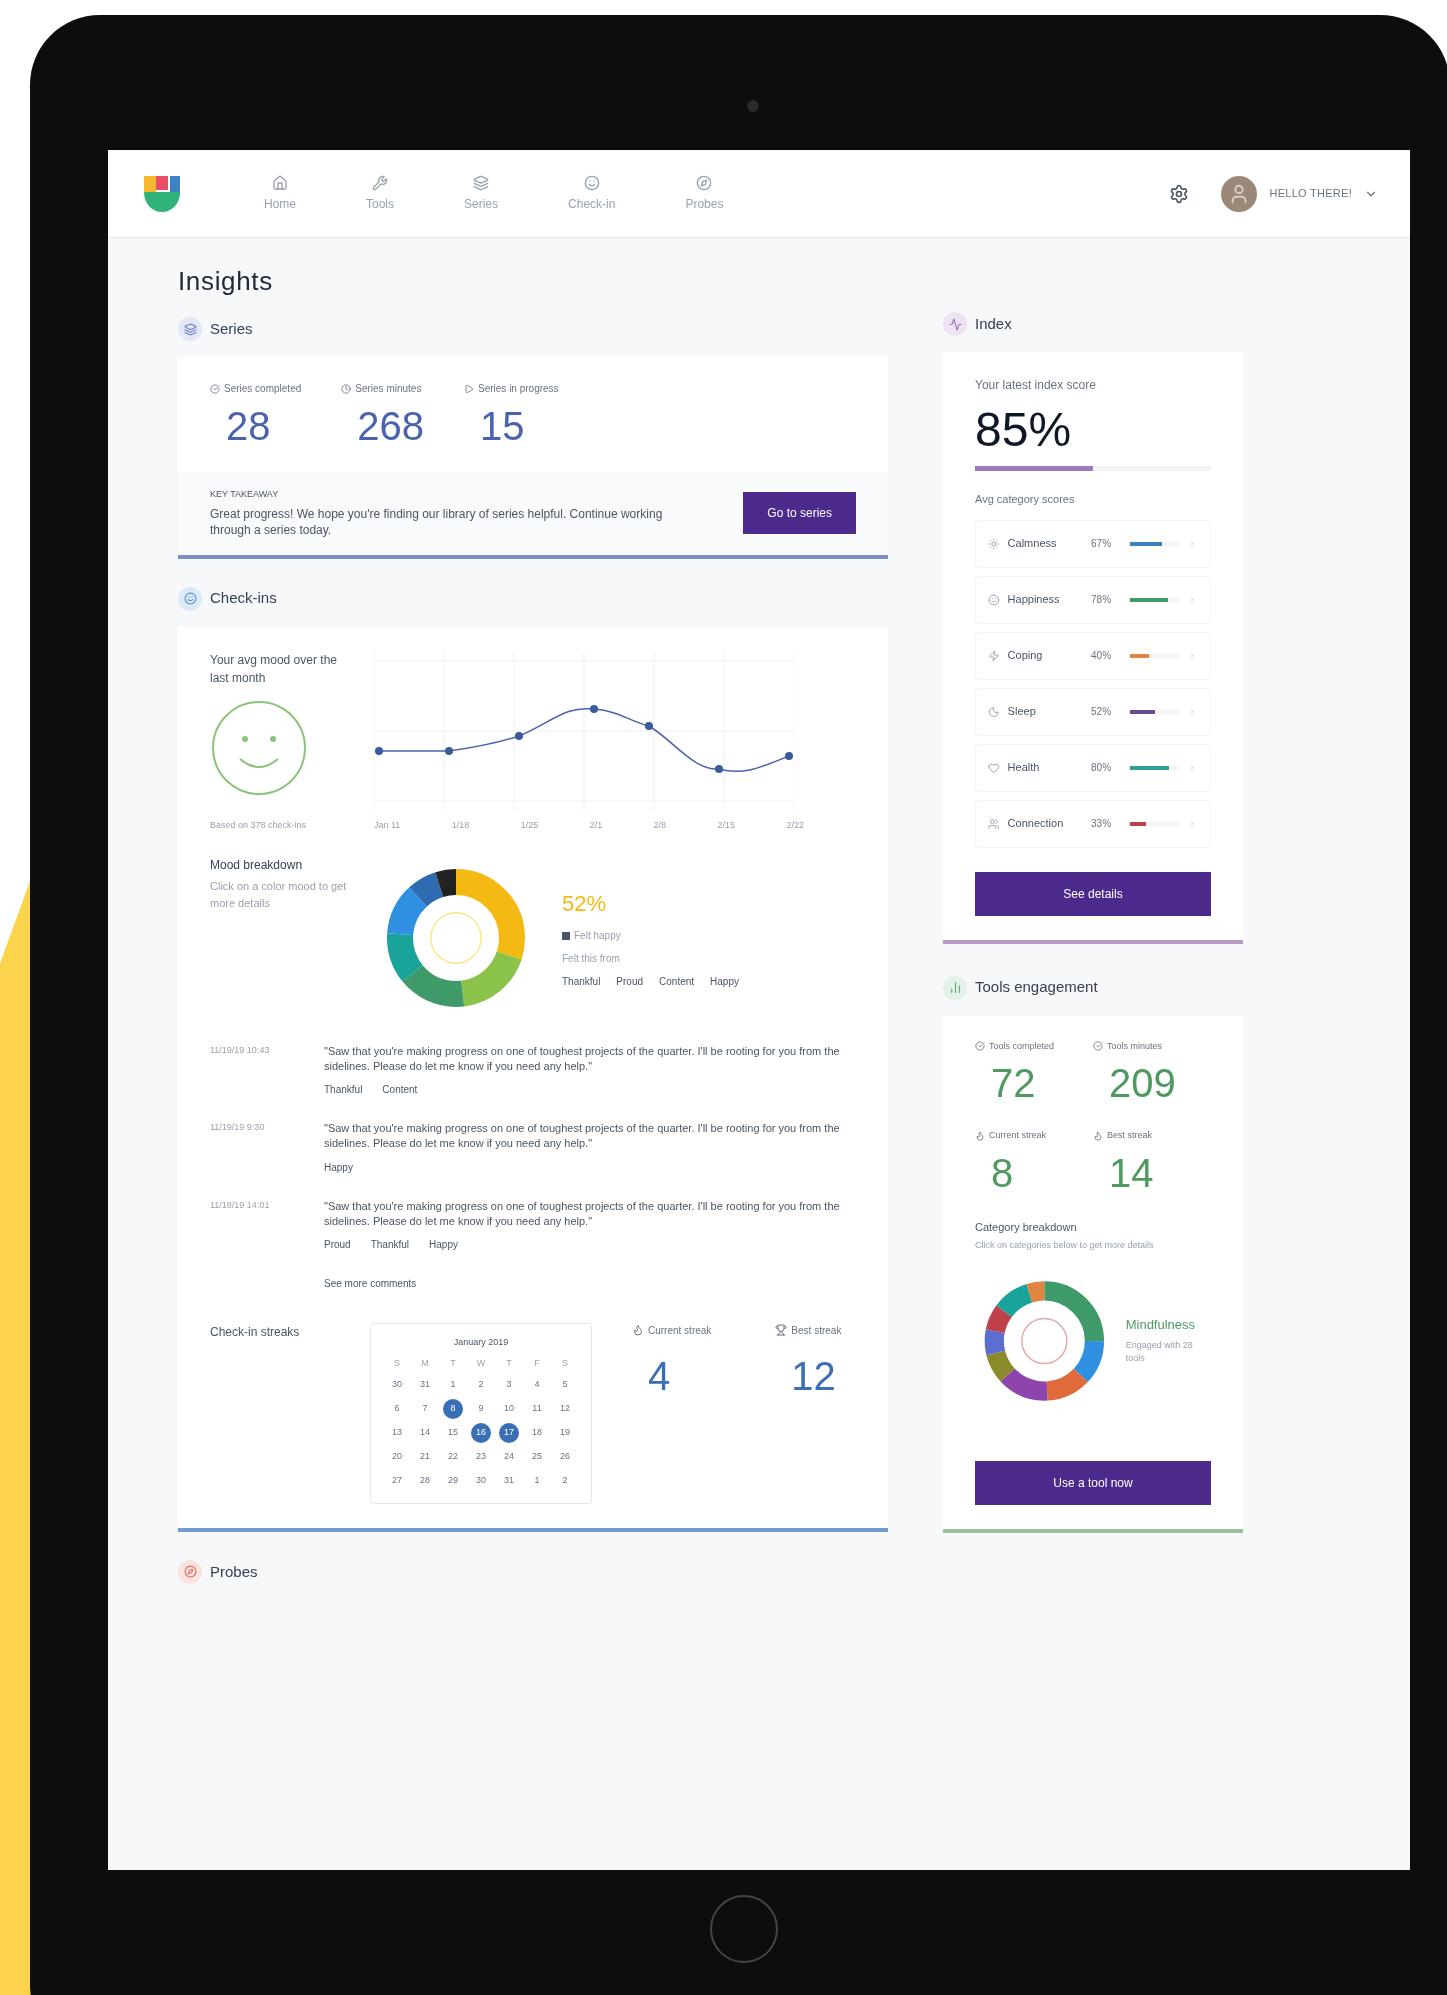  Describe the element at coordinates (994, 543) in the screenshot. I see `sun-icon` at that location.